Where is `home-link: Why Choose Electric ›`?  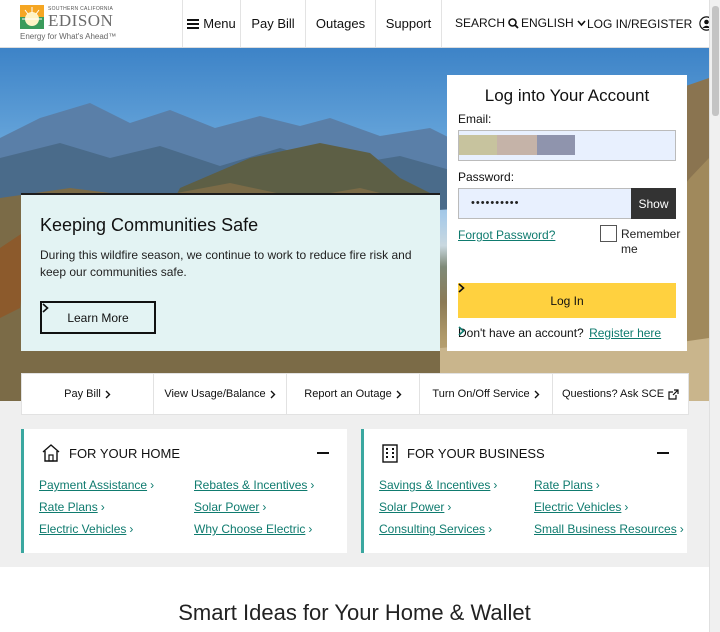
home-link: Why Choose Electric › is located at coordinates (253, 529).